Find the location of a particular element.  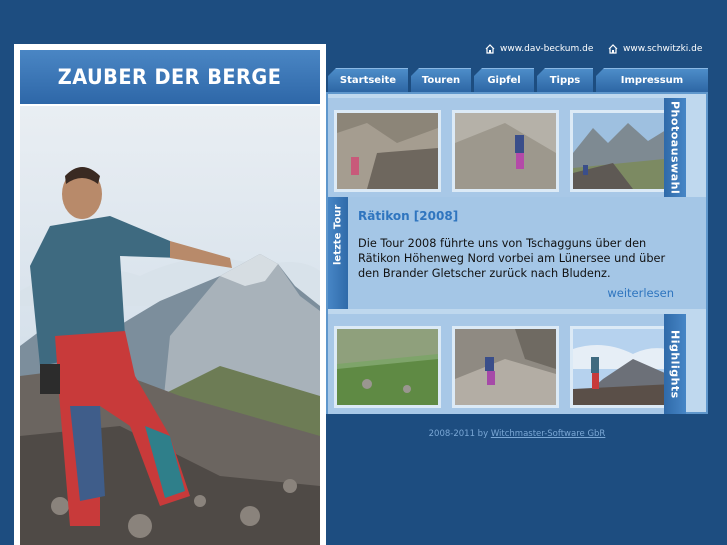

site-title: ZAUBER DER BERGE is located at coordinates (170, 77).